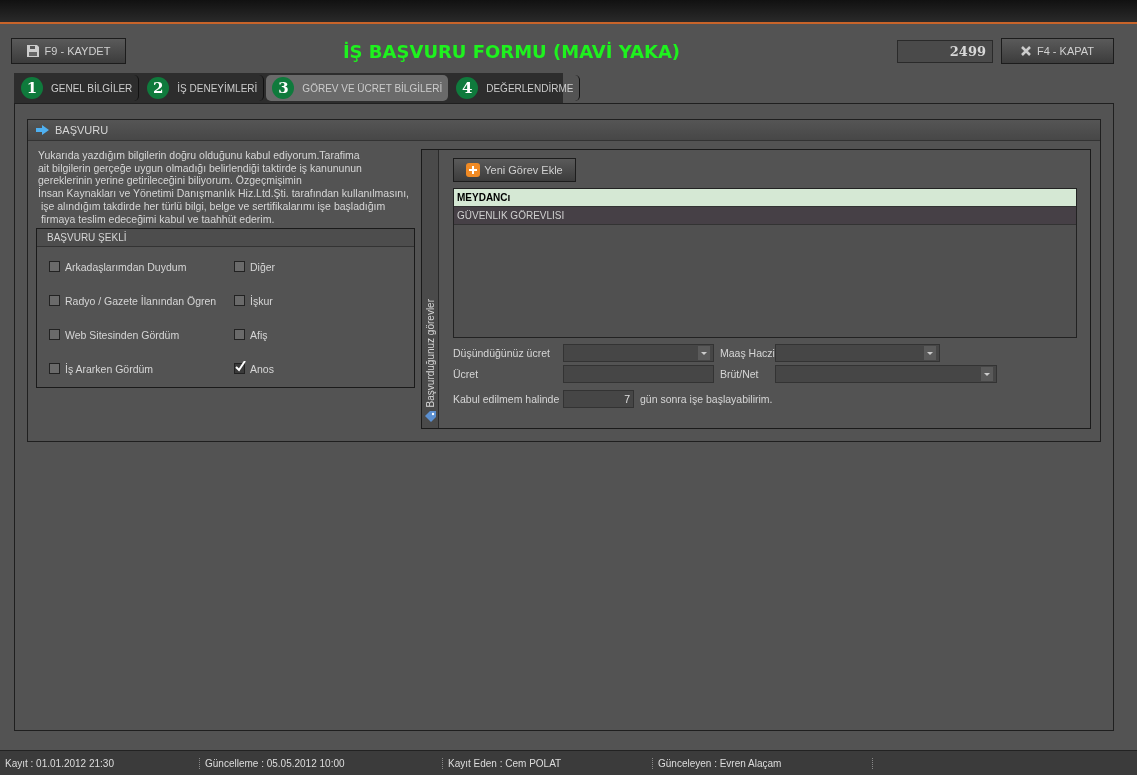 The image size is (1137, 775). Describe the element at coordinates (638, 374) in the screenshot. I see `input-field` at that location.